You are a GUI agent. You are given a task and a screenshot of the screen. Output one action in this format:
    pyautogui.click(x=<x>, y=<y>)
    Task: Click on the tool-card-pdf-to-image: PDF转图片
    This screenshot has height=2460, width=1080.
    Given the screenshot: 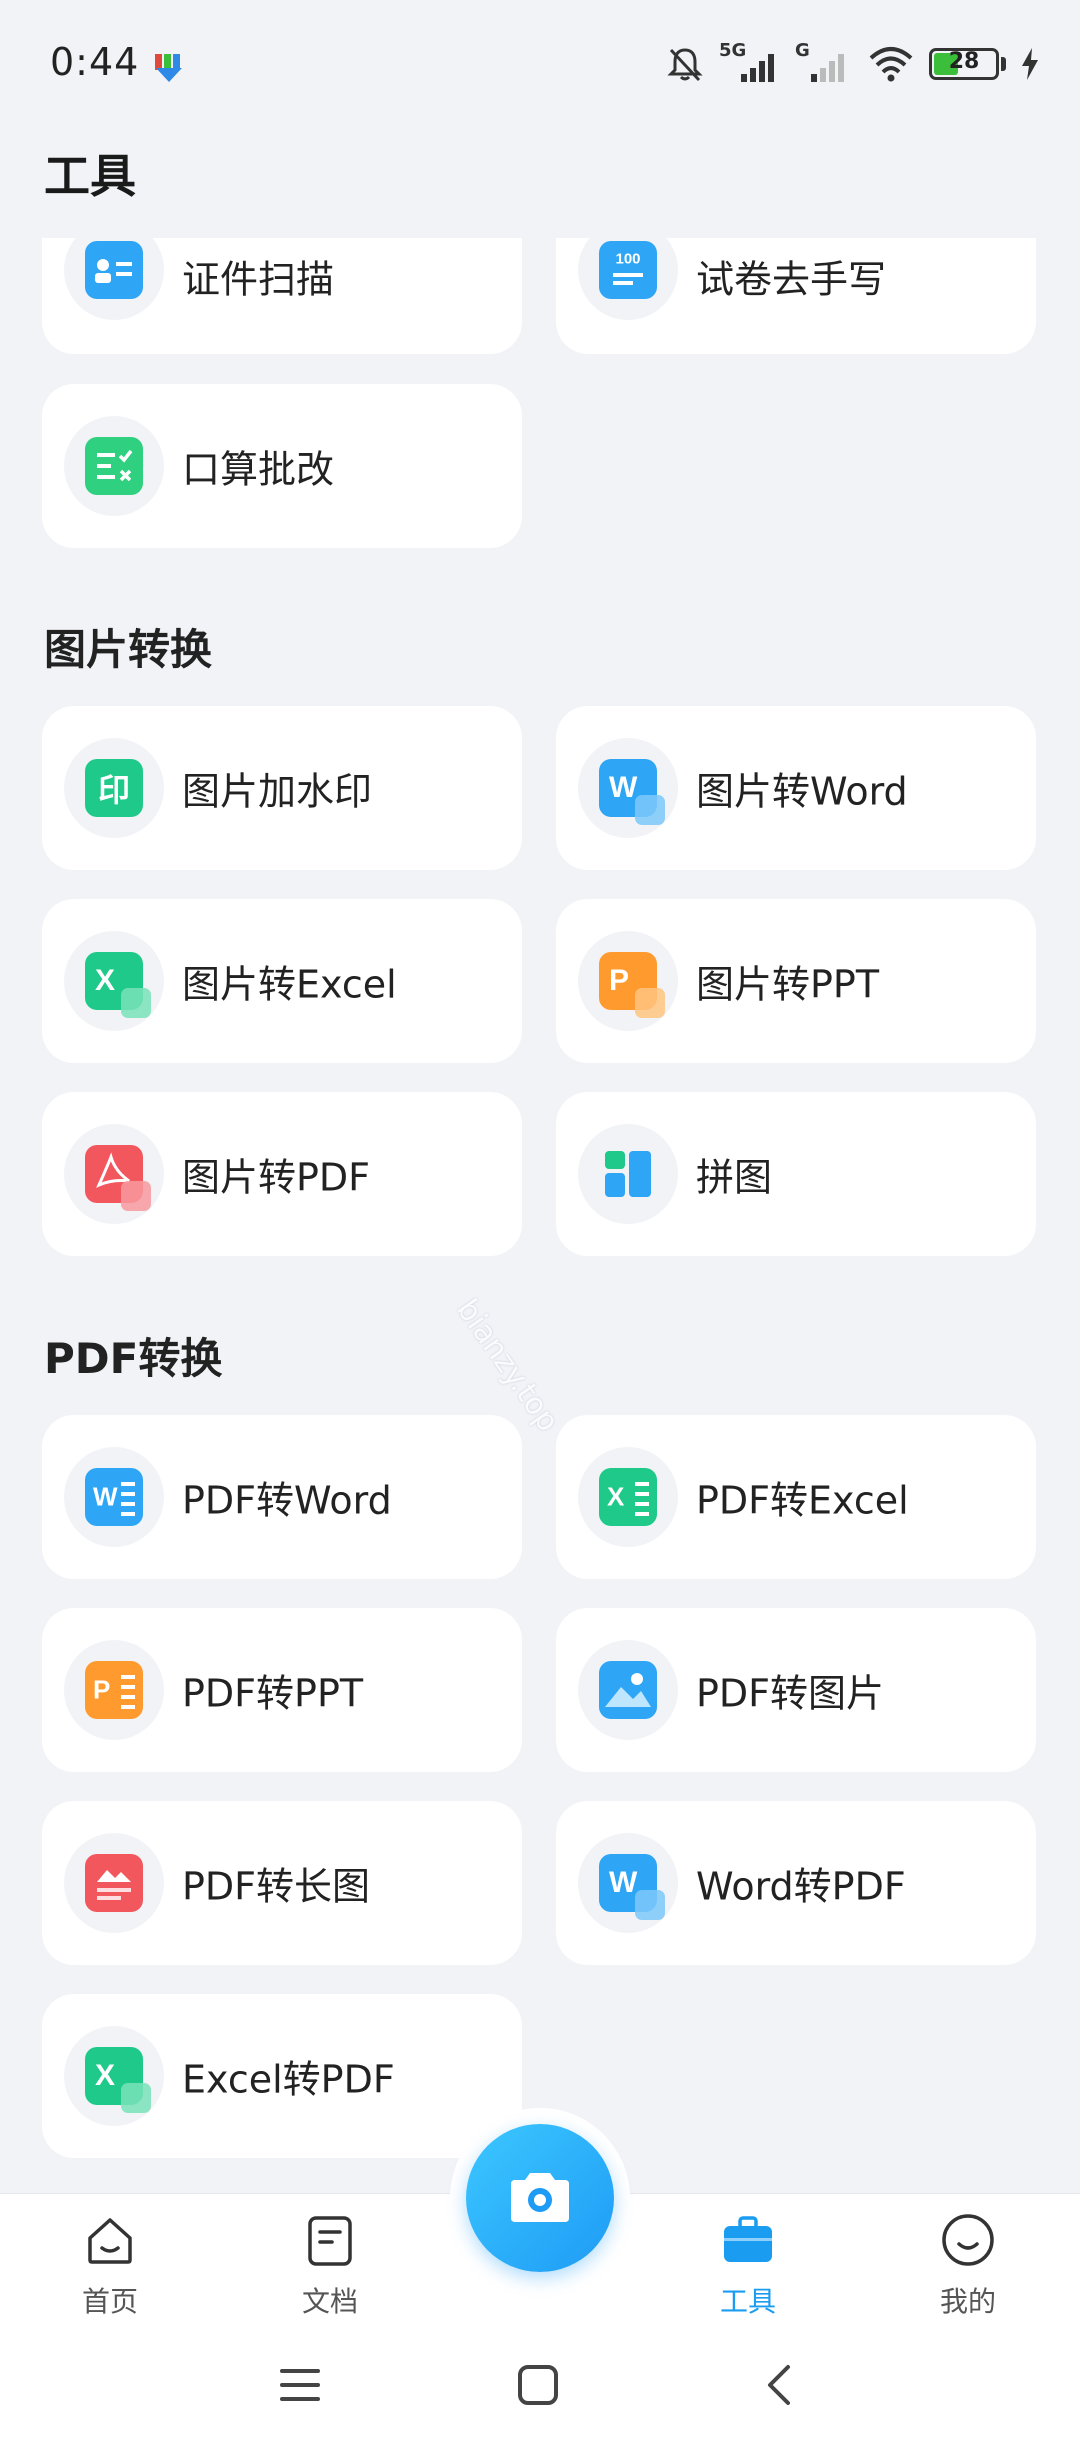 What is the action you would take?
    pyautogui.click(x=796, y=1690)
    